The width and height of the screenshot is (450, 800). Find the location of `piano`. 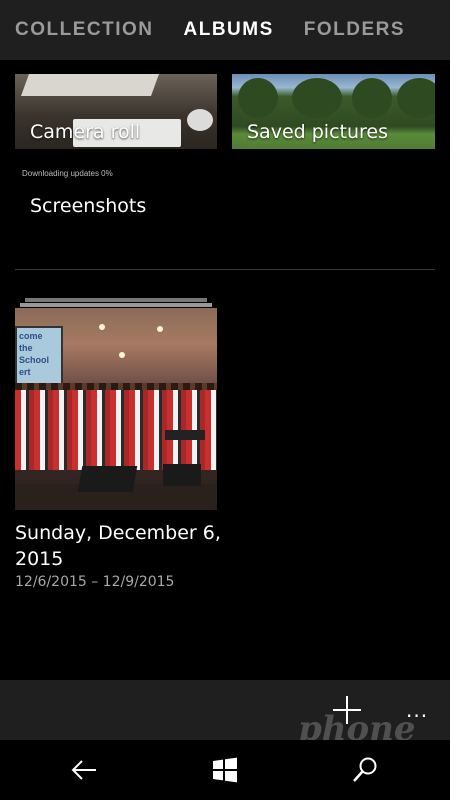

piano is located at coordinates (185, 435).